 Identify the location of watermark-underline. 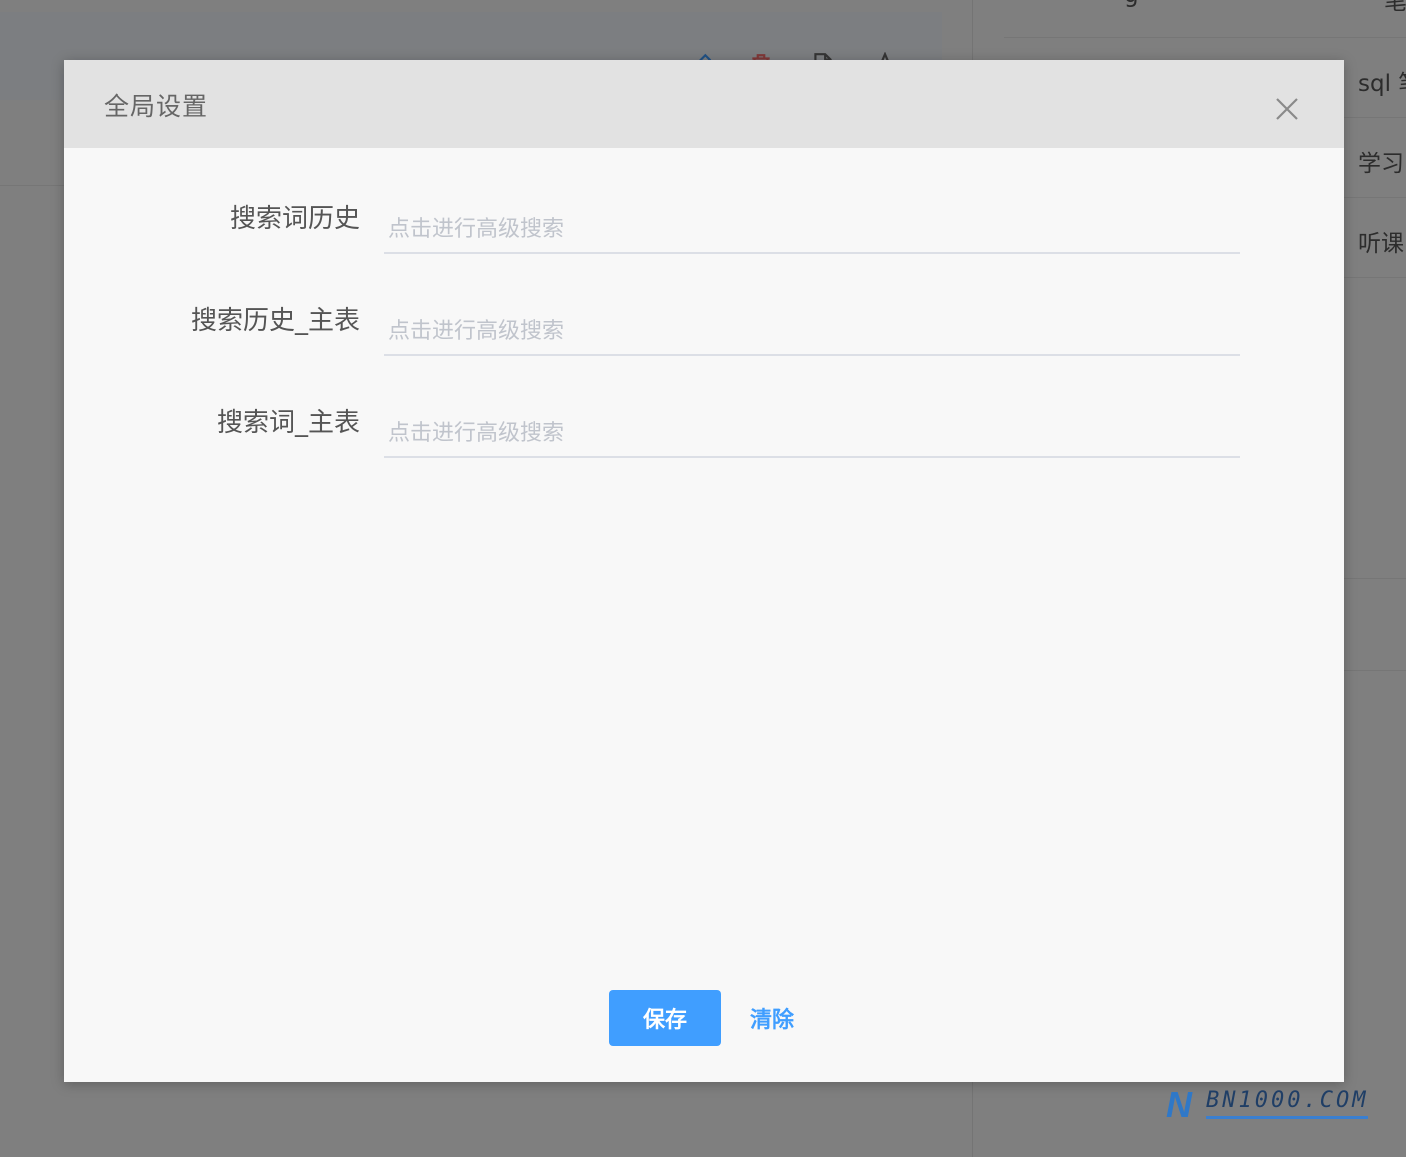
(1287, 1117).